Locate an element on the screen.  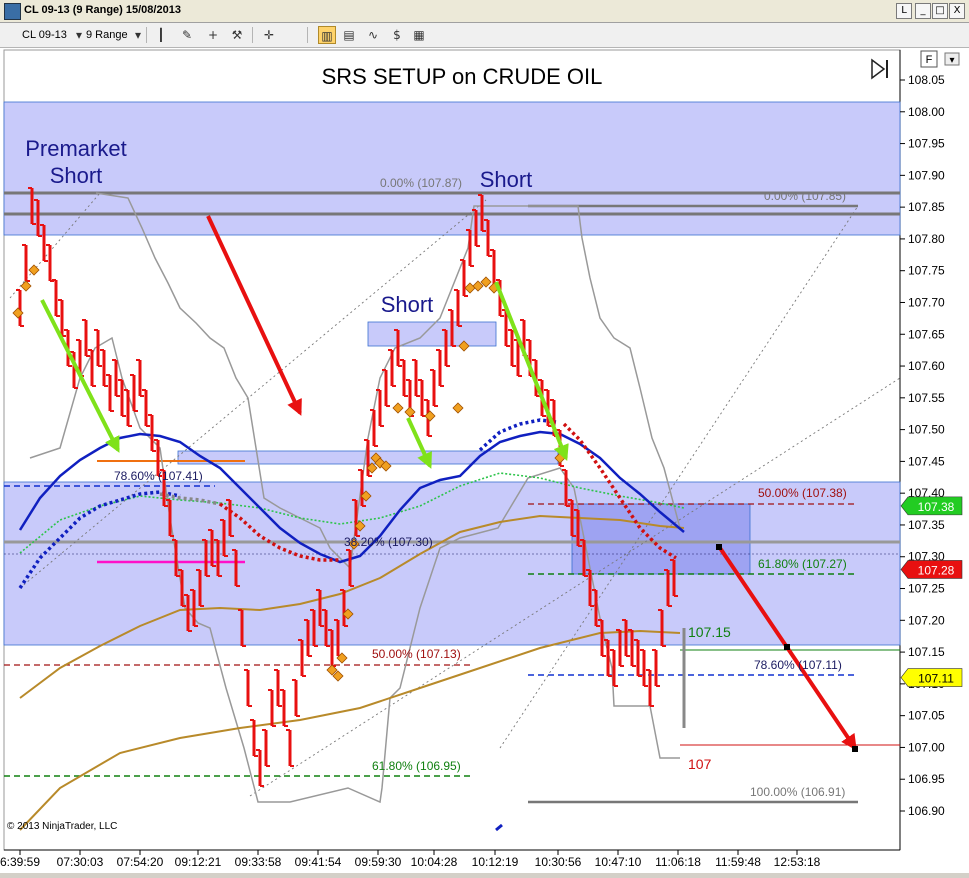
chart-toolbar: CL 09-13 ▾ 9 Range ▾ ┃ ✎ + ⚒ ✛ ▥ ▤ ∿ $ ▦ is located at coordinates (484, 35).